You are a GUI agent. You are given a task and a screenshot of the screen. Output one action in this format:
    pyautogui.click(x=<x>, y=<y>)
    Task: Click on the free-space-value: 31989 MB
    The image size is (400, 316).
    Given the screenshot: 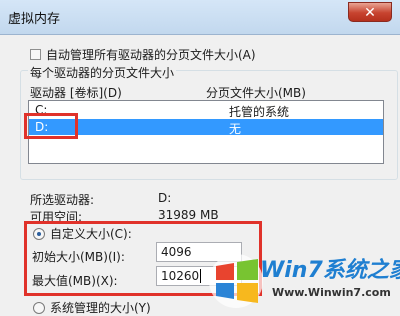 What is the action you would take?
    pyautogui.click(x=188, y=215)
    